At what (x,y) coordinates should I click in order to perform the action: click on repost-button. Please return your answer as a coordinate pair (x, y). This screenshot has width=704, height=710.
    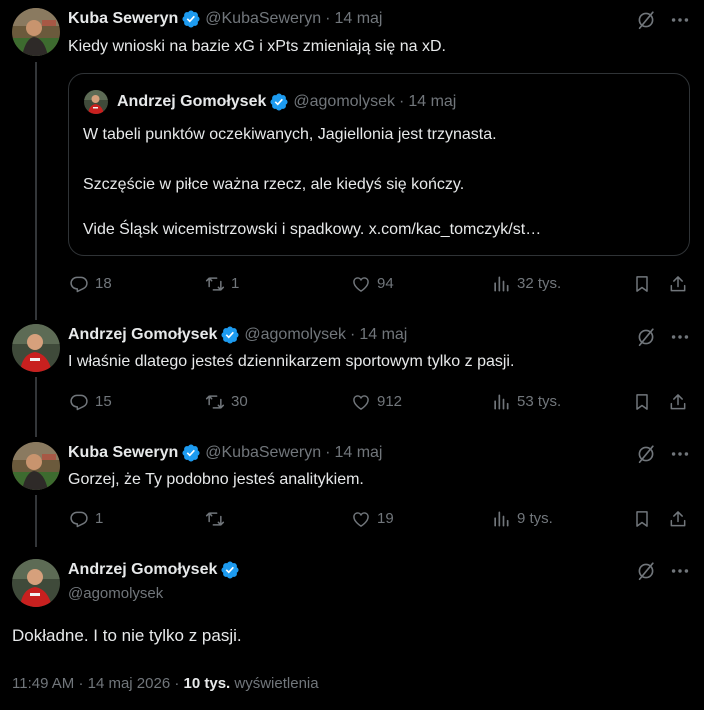
    Looking at the image, I should click on (218, 519).